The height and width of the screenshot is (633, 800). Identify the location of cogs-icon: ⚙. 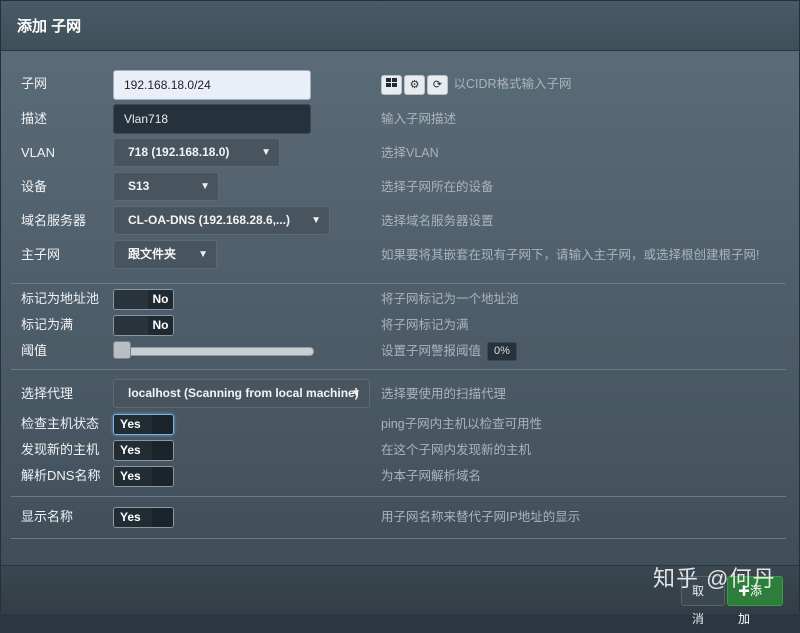
(414, 84).